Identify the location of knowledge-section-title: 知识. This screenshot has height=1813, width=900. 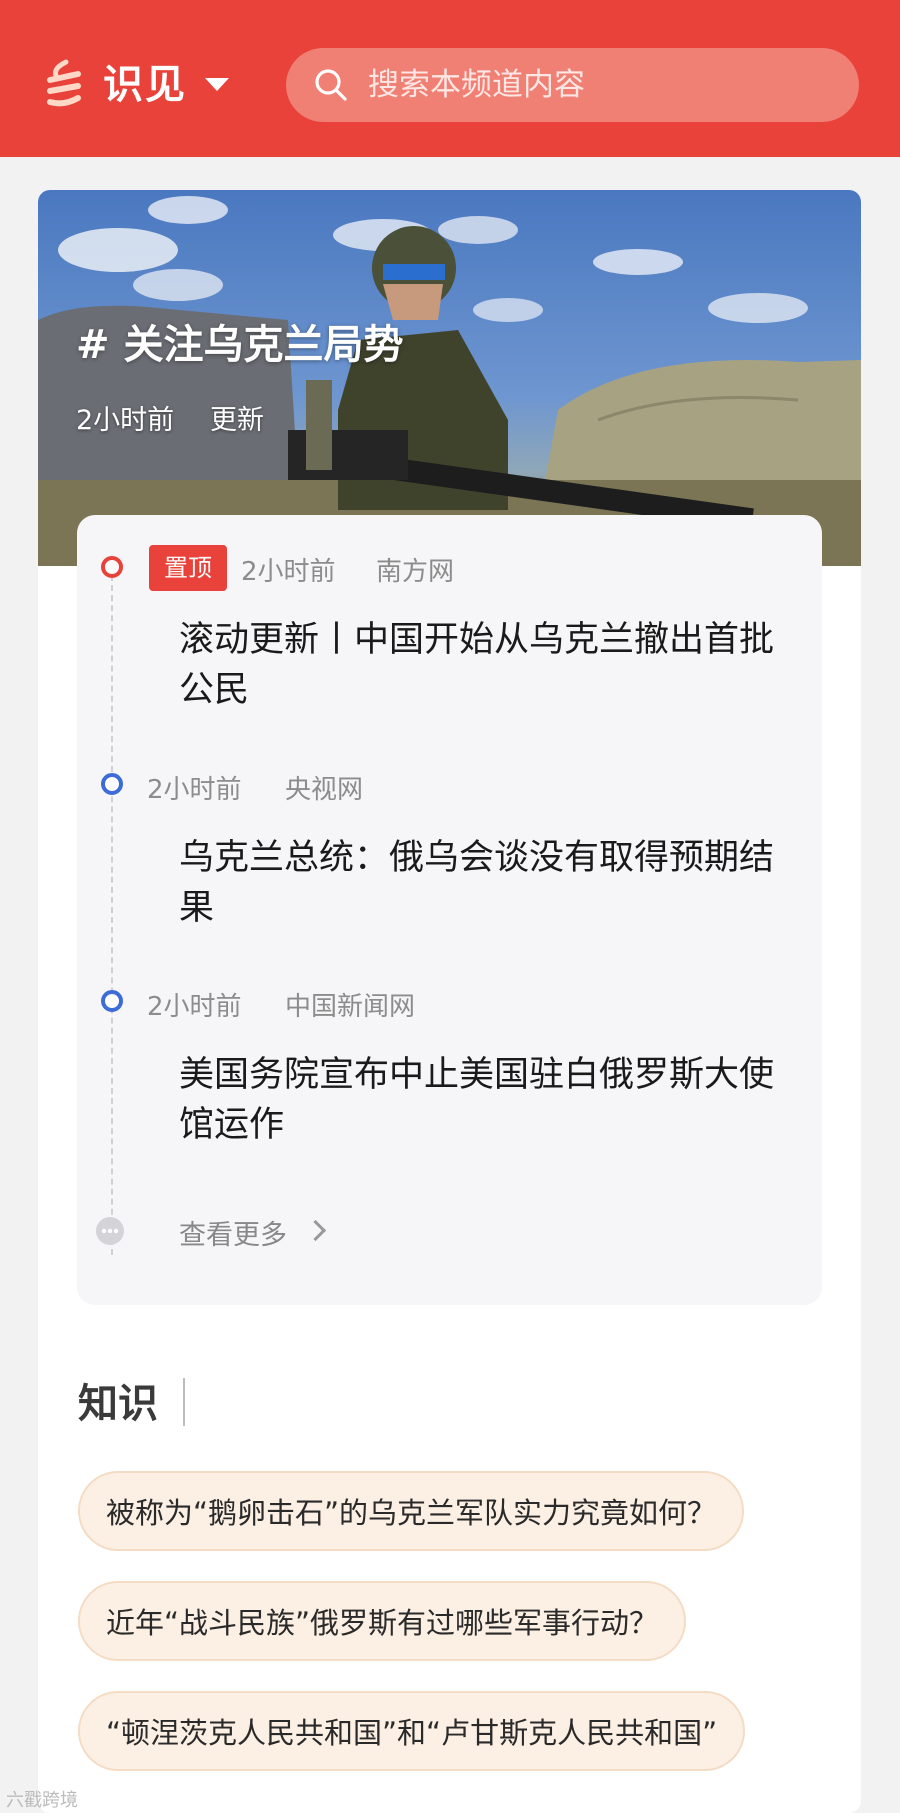
(118, 1403).